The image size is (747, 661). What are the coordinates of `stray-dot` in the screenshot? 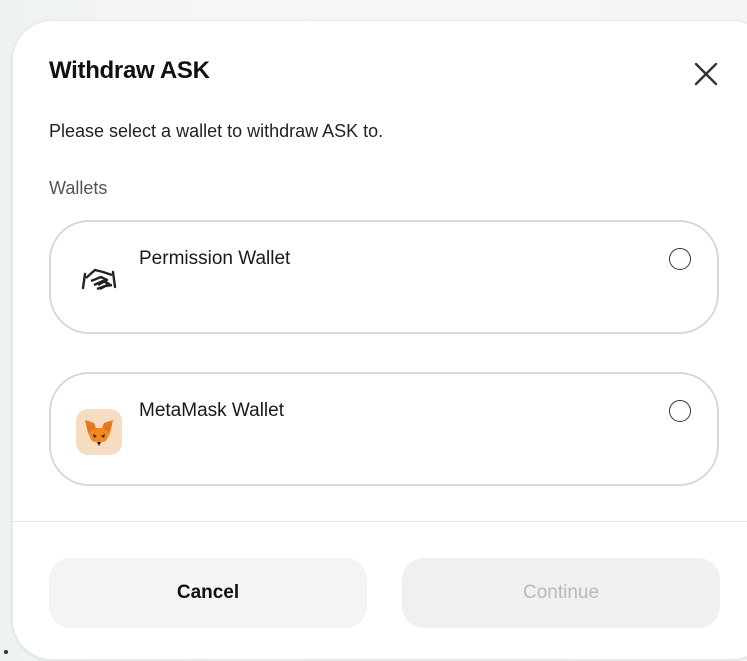 It's located at (6, 652).